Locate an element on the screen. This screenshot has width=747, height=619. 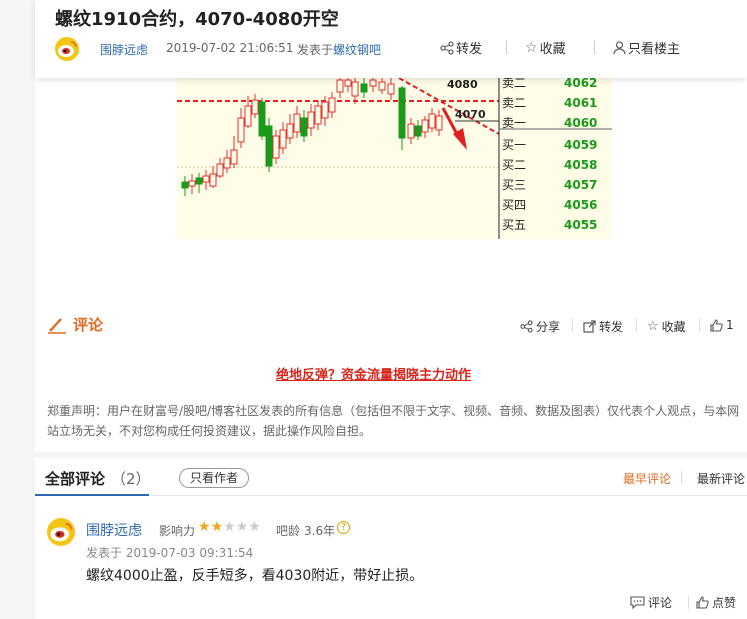
tab-all-comments: 全部评论 （2） is located at coordinates (98, 478).